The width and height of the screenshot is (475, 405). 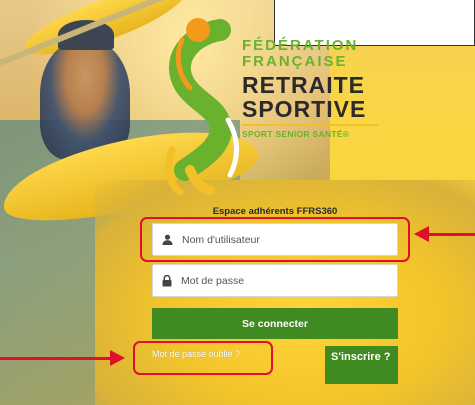 What do you see at coordinates (56, 358) in the screenshot?
I see `annotation-arrow-forgot-line` at bounding box center [56, 358].